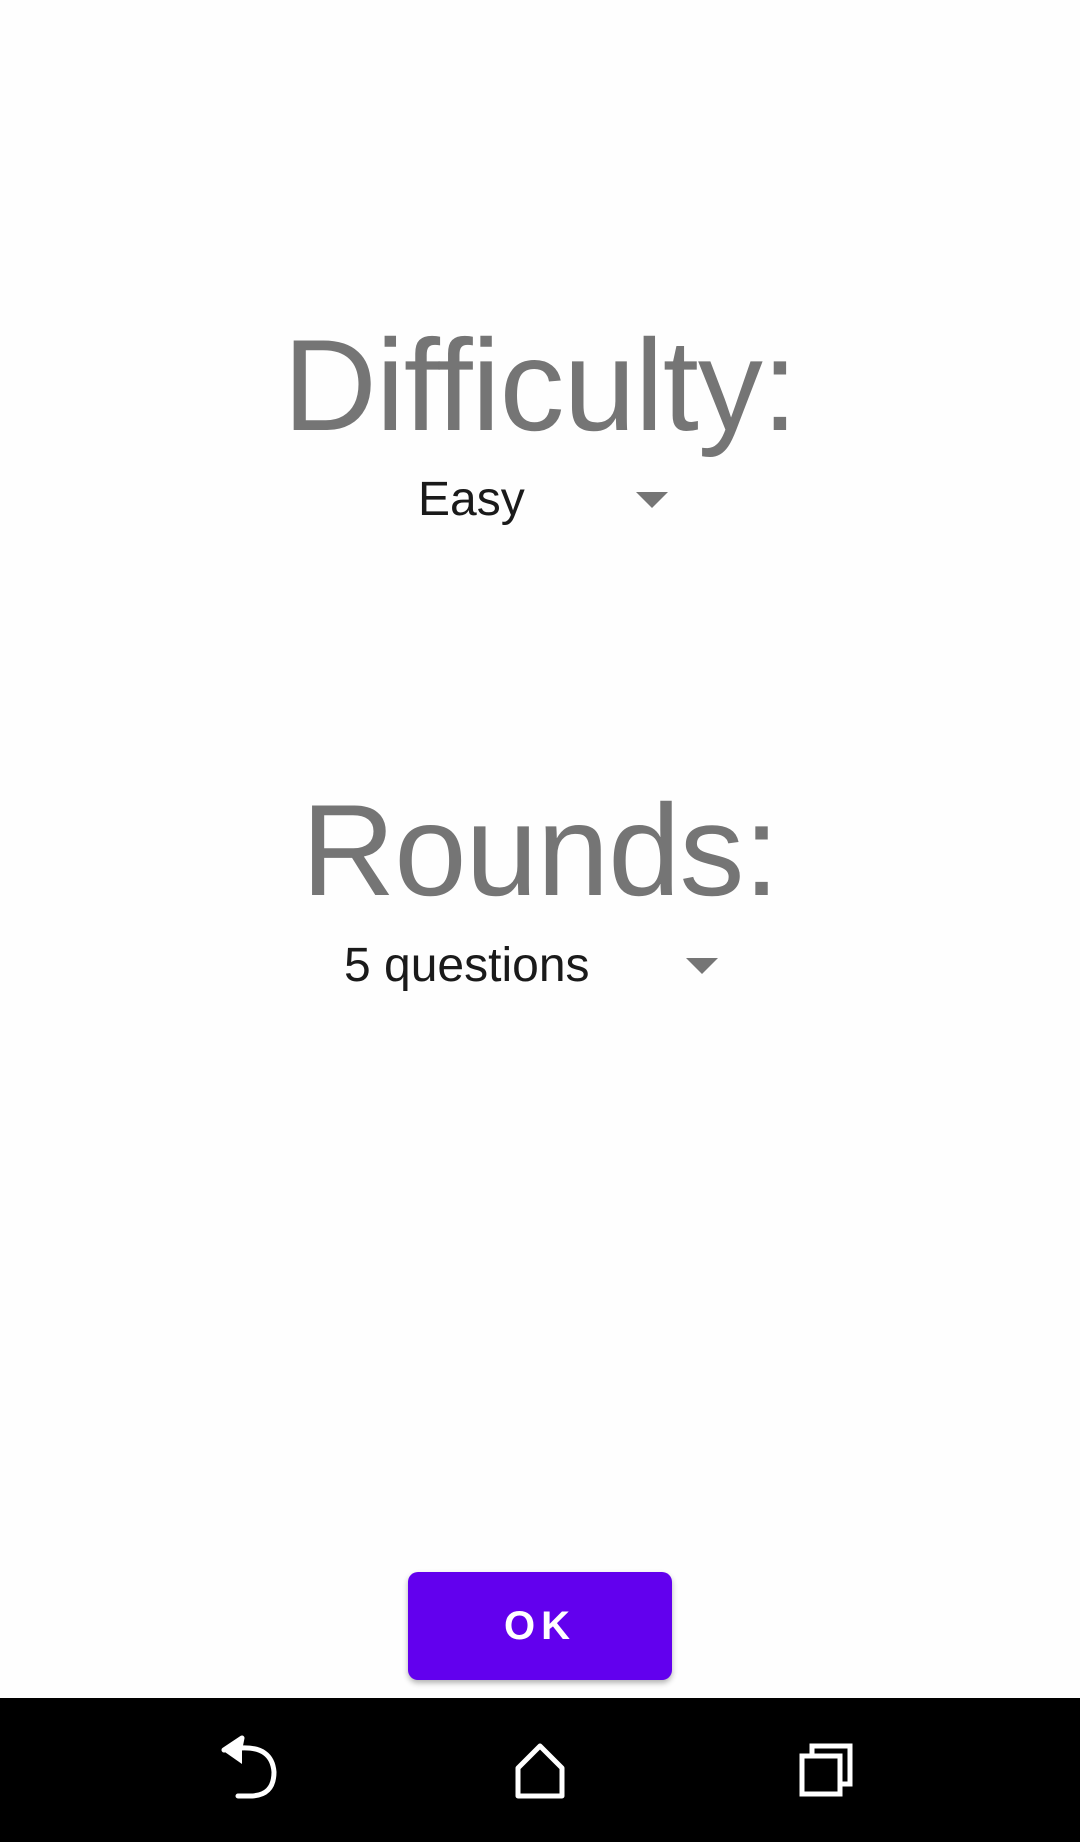 This screenshot has height=1842, width=1080. I want to click on system-nav-bar, so click(540, 1770).